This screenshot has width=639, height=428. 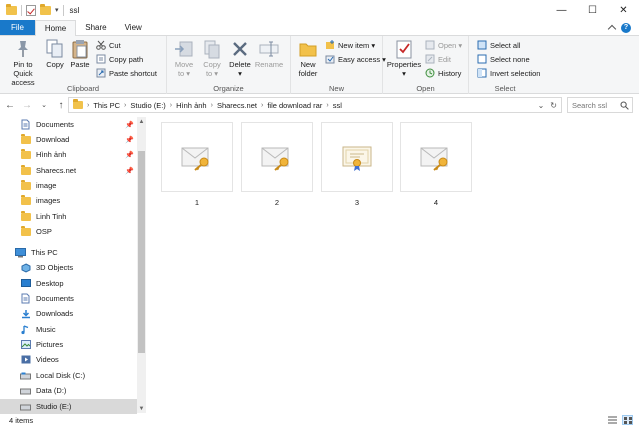 What do you see at coordinates (106, 105) in the screenshot?
I see `breadcrumb-this-pc: This PC` at bounding box center [106, 105].